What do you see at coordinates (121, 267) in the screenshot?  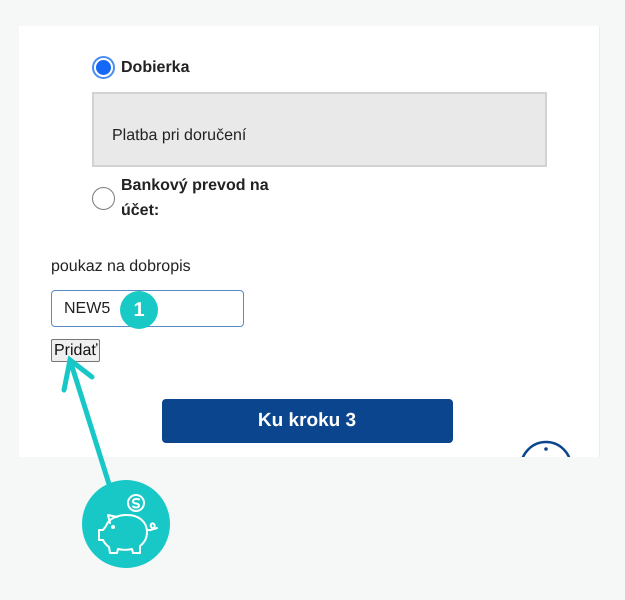 I see `voucher-label: poukaz na dobropis` at bounding box center [121, 267].